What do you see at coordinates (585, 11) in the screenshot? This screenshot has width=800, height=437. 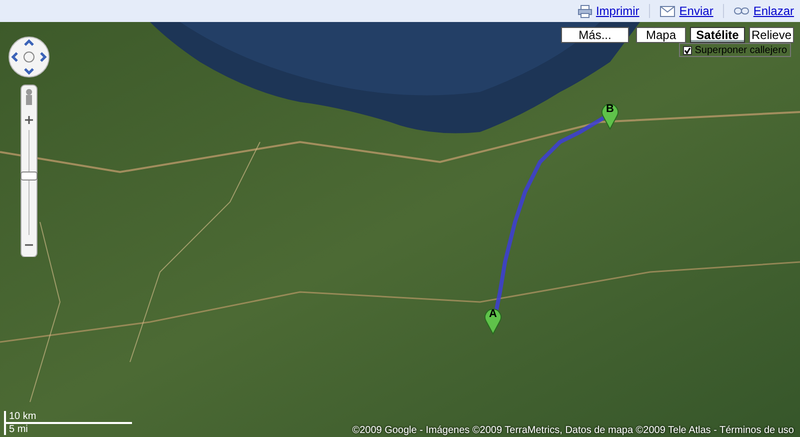 I see `printer-icon` at bounding box center [585, 11].